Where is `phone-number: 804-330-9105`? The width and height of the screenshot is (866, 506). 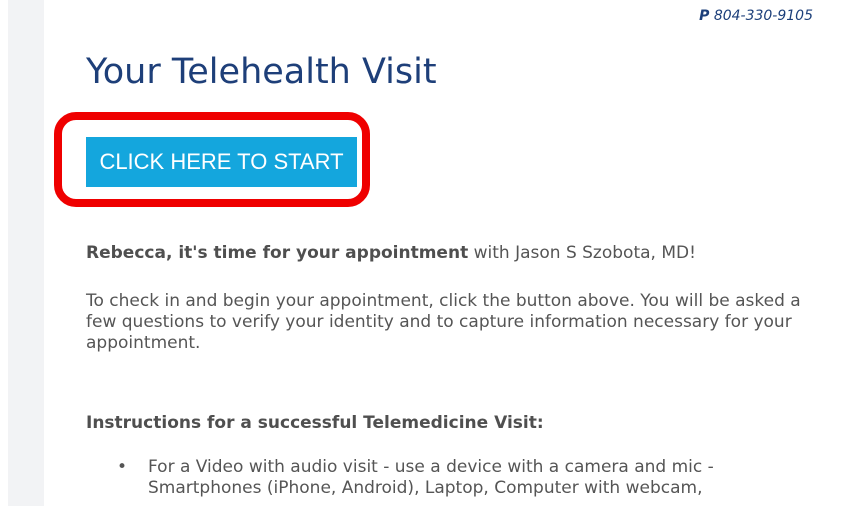 phone-number: 804-330-9105 is located at coordinates (763, 16).